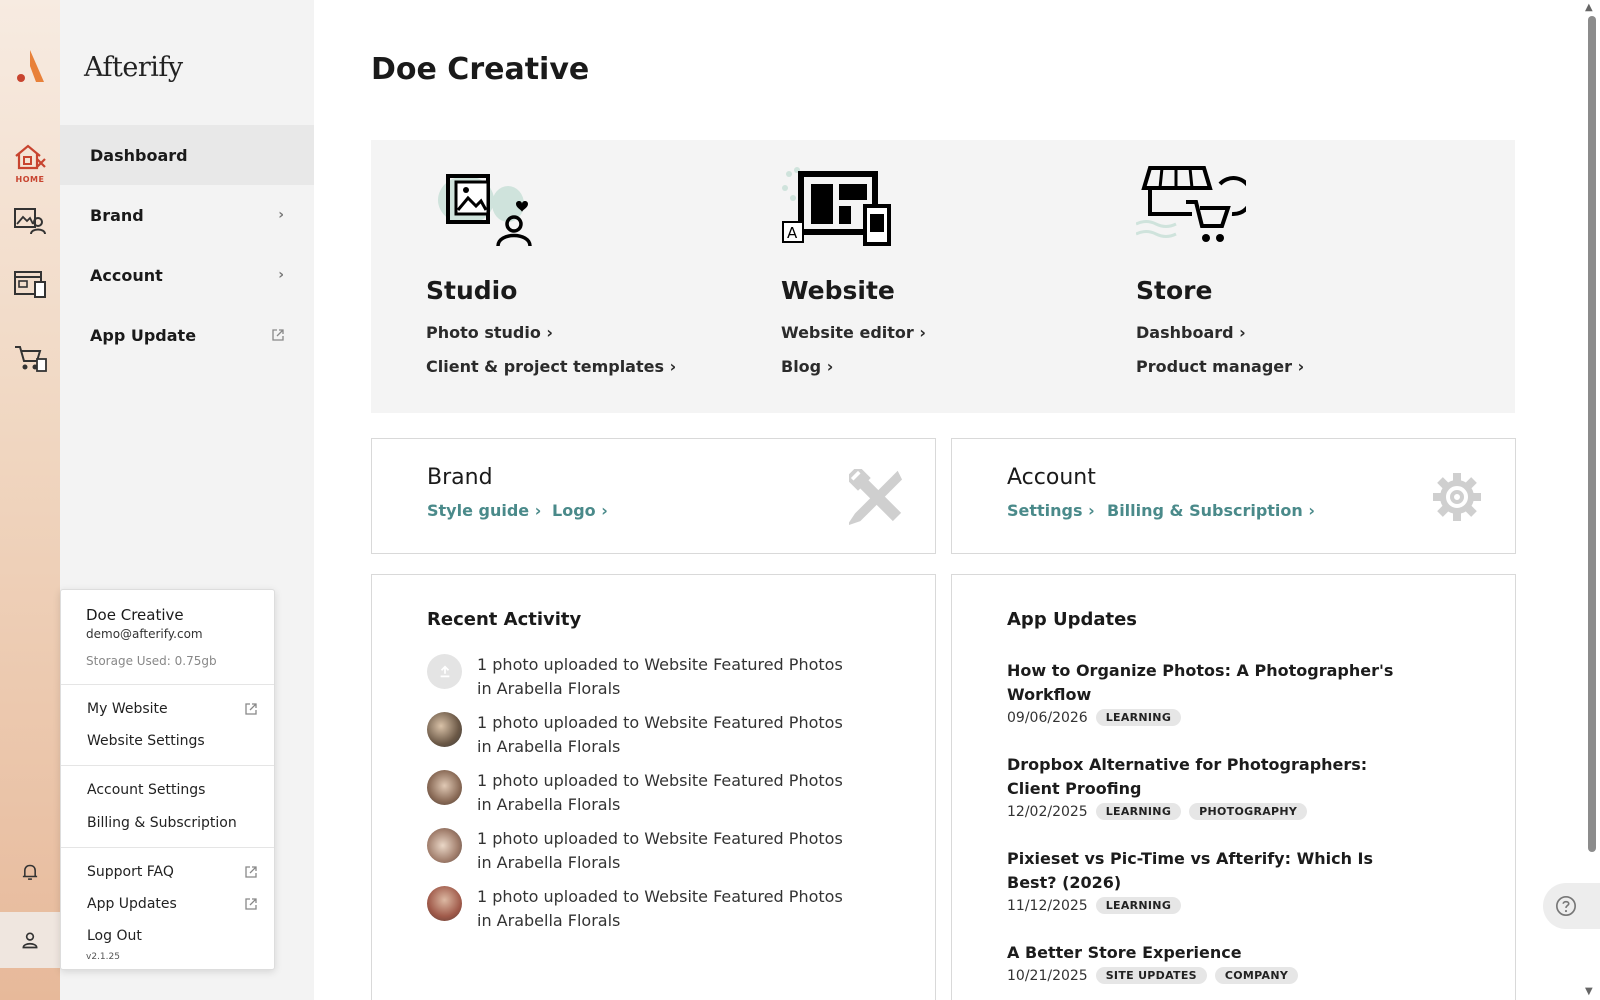  I want to click on rail-home-button: HOME, so click(30, 162).